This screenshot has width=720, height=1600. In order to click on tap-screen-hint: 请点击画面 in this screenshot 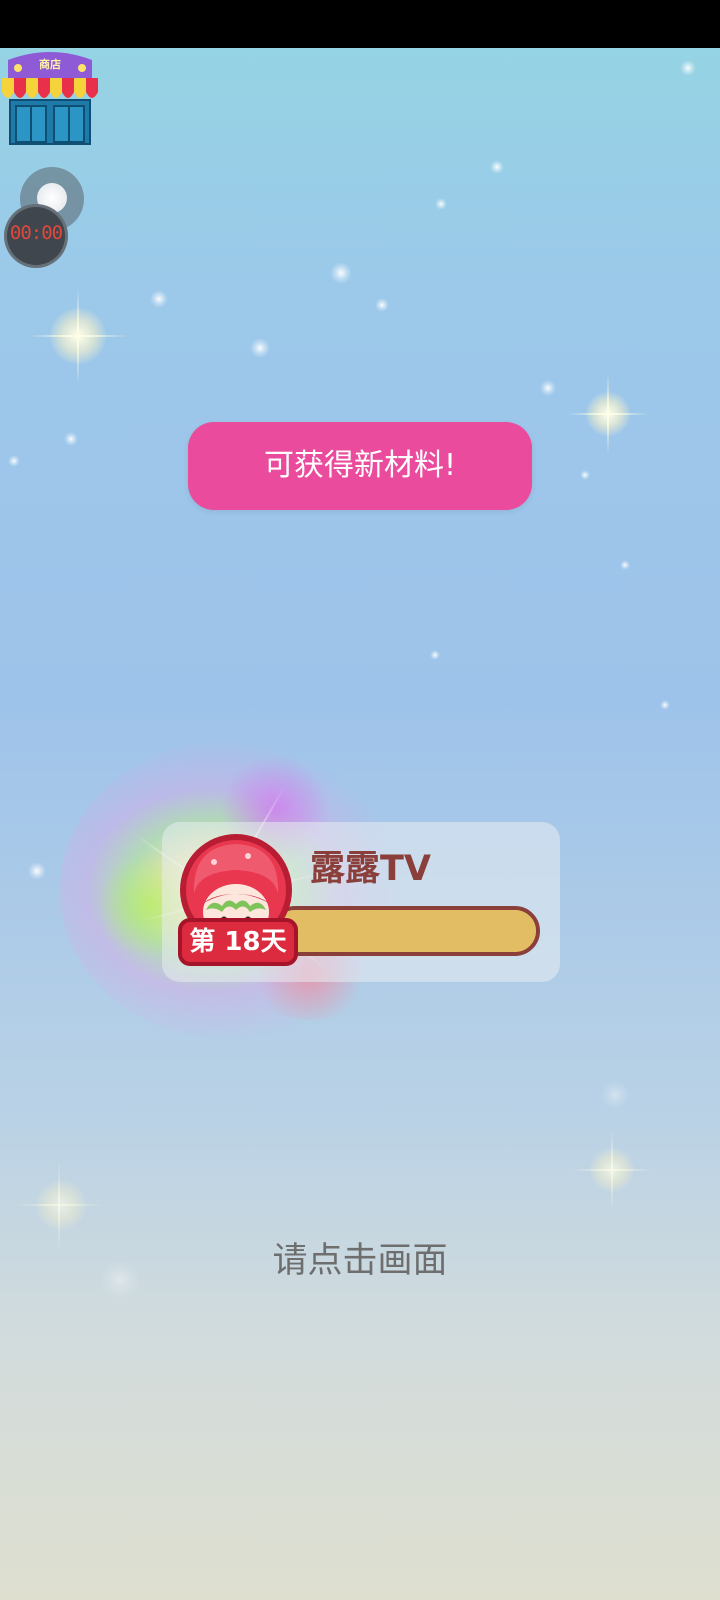, I will do `click(360, 1261)`.